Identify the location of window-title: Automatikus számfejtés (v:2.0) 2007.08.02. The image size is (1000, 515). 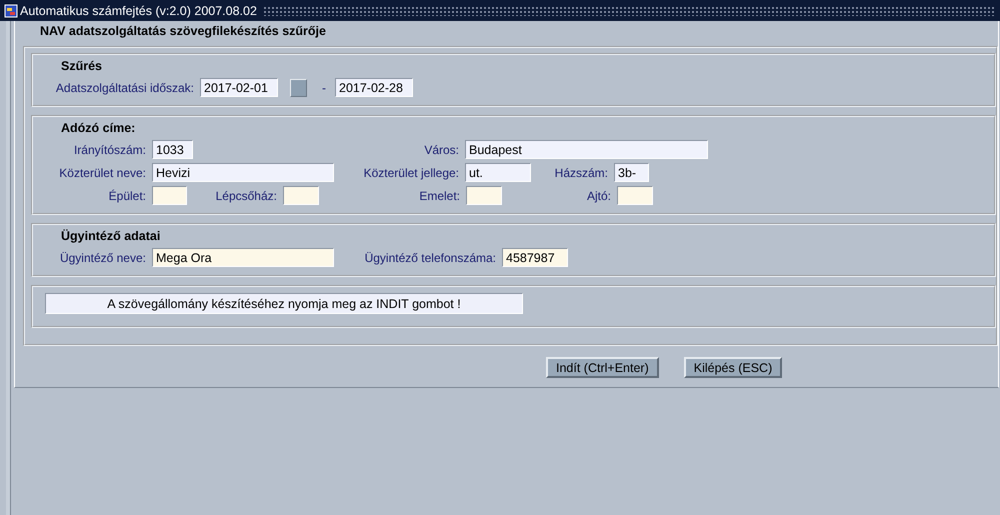
(138, 11).